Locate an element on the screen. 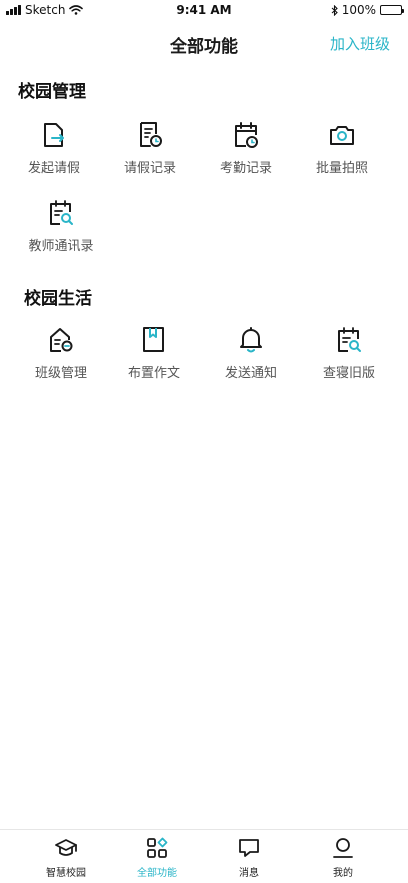 Image resolution: width=408 pixels, height=883 pixels. message-icon is located at coordinates (249, 848).